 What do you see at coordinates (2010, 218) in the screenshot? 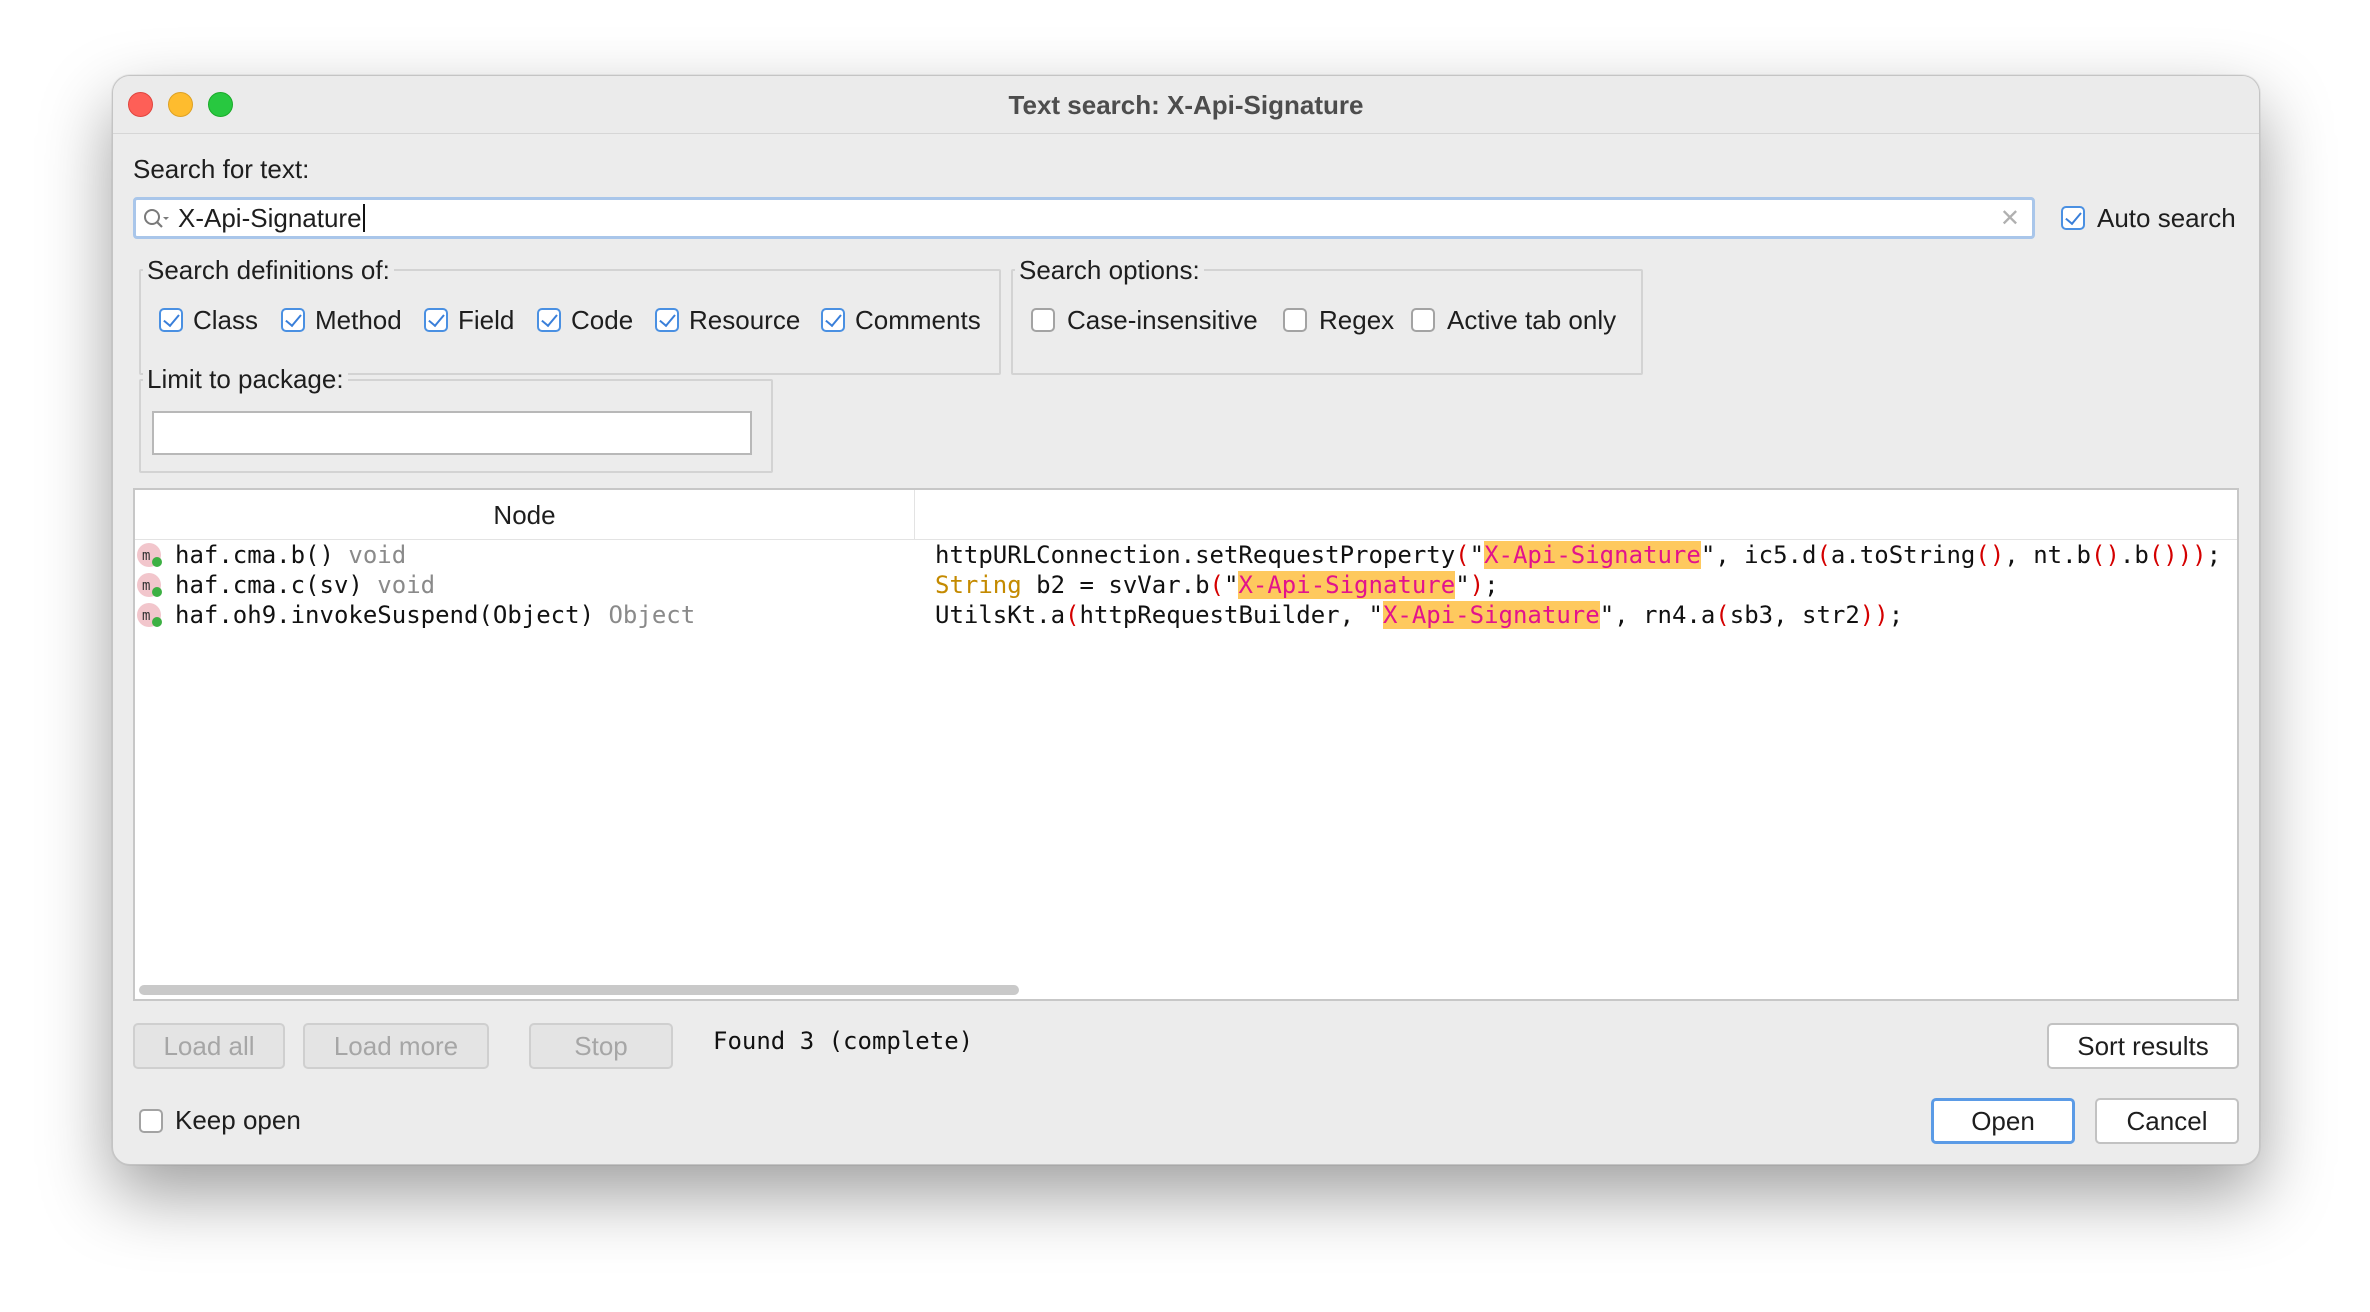
I see `clear-icon: ✕` at bounding box center [2010, 218].